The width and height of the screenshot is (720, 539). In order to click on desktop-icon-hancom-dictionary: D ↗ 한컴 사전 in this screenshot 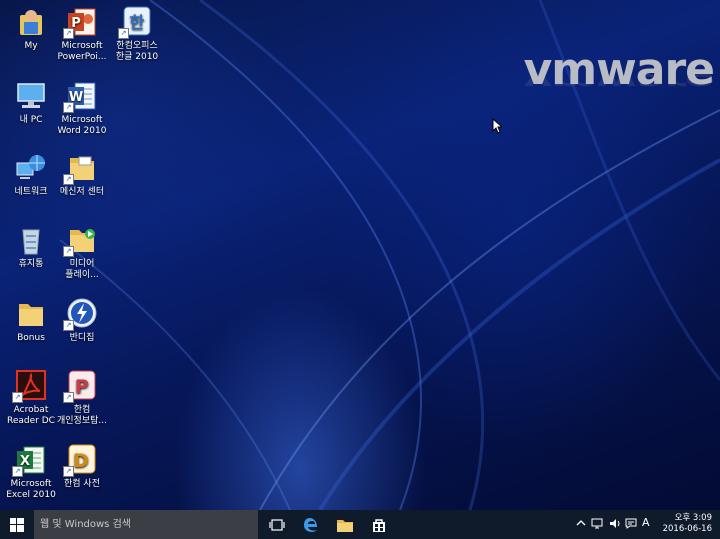, I will do `click(82, 467)`.